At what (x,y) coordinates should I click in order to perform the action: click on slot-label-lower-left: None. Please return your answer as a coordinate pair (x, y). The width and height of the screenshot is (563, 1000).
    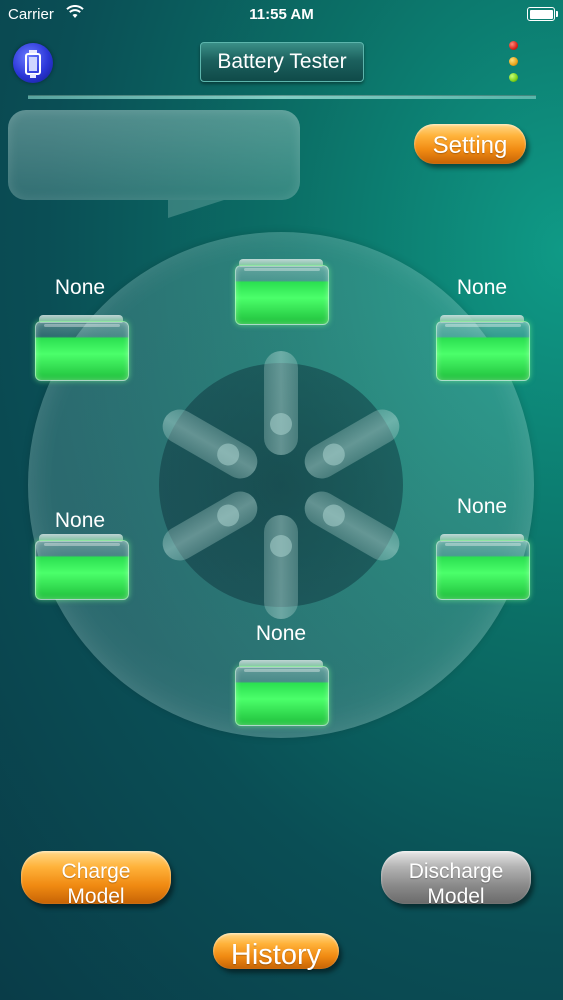
    Looking at the image, I should click on (80, 520).